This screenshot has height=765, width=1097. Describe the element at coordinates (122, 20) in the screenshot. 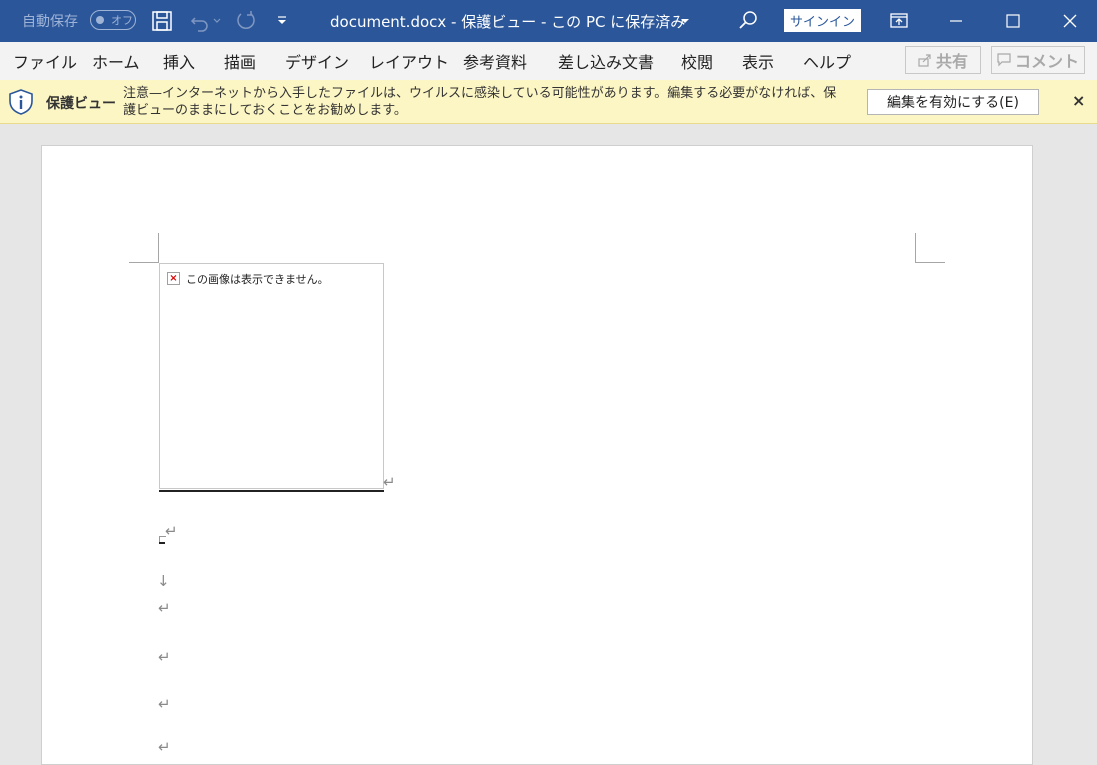

I see `autosave-toggle-text: オフ` at that location.